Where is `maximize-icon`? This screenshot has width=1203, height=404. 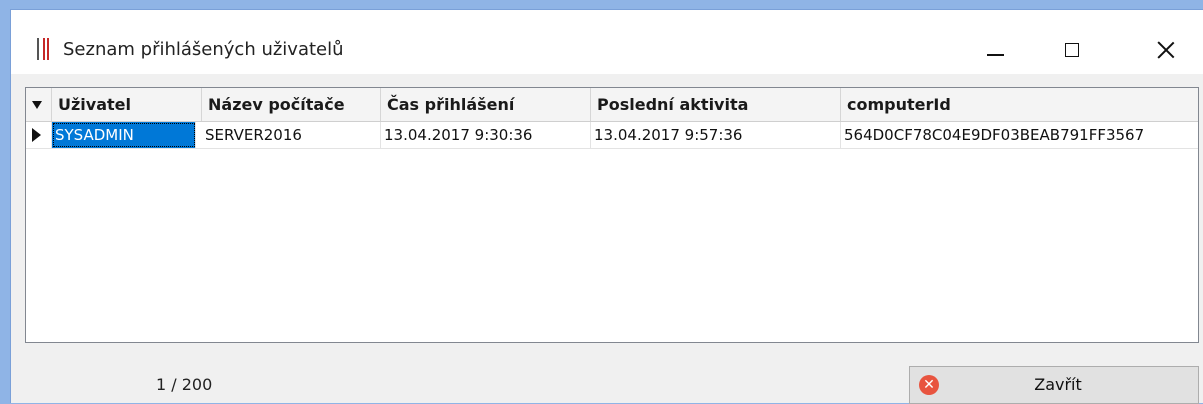 maximize-icon is located at coordinates (1072, 50).